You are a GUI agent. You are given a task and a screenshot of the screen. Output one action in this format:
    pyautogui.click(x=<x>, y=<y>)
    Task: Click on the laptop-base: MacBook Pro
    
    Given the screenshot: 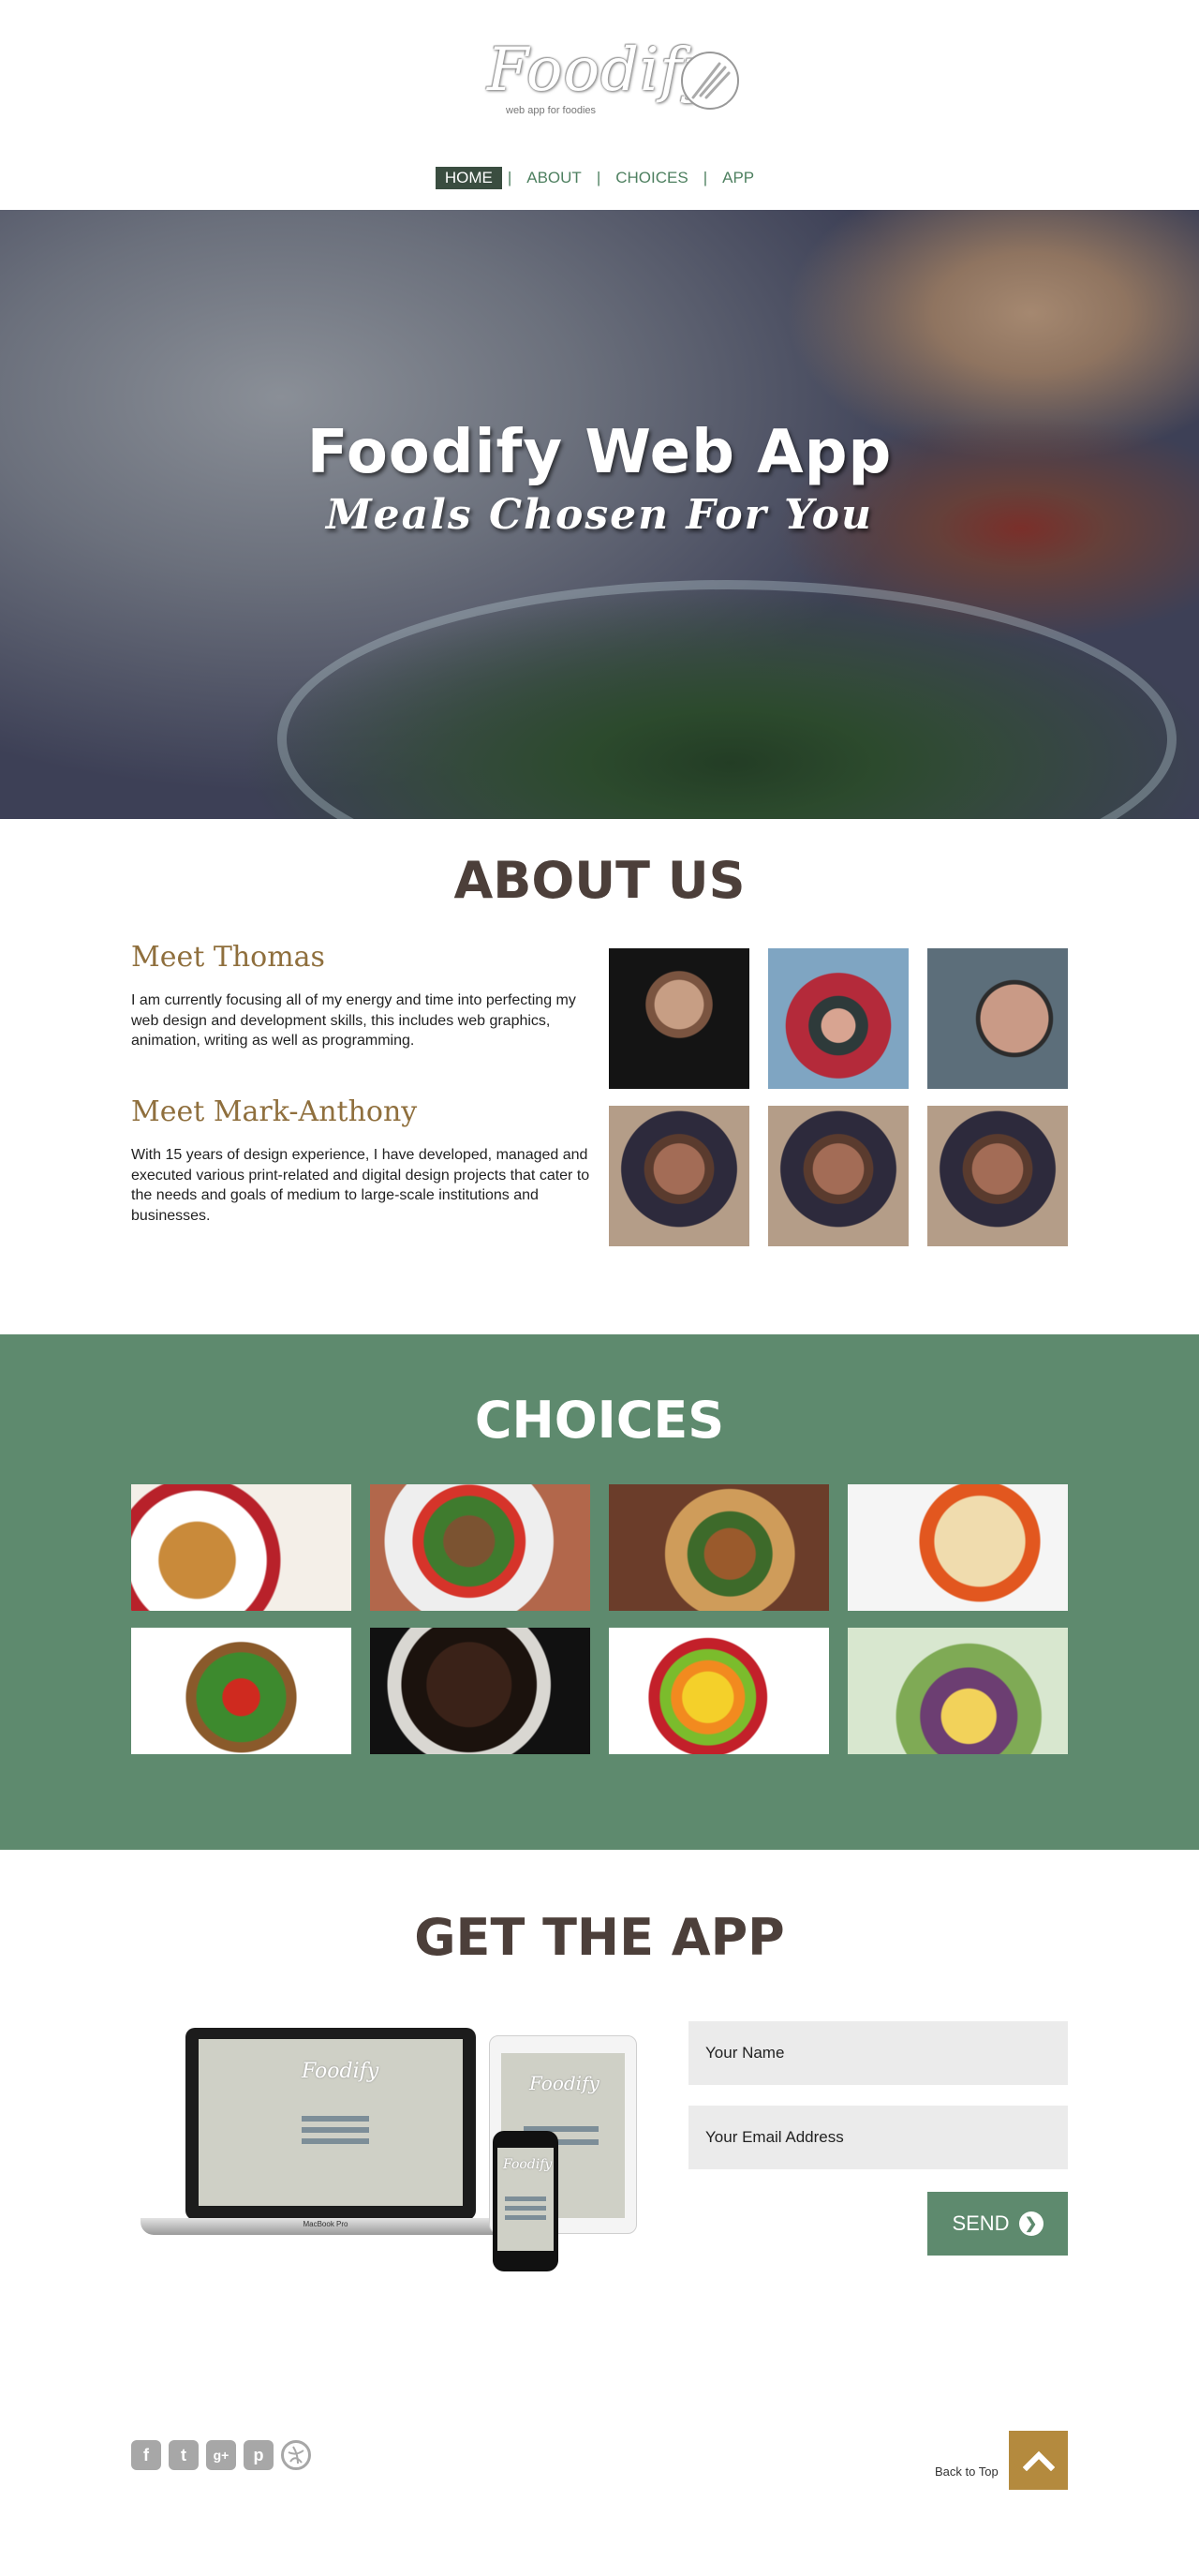 What is the action you would take?
    pyautogui.click(x=326, y=2226)
    